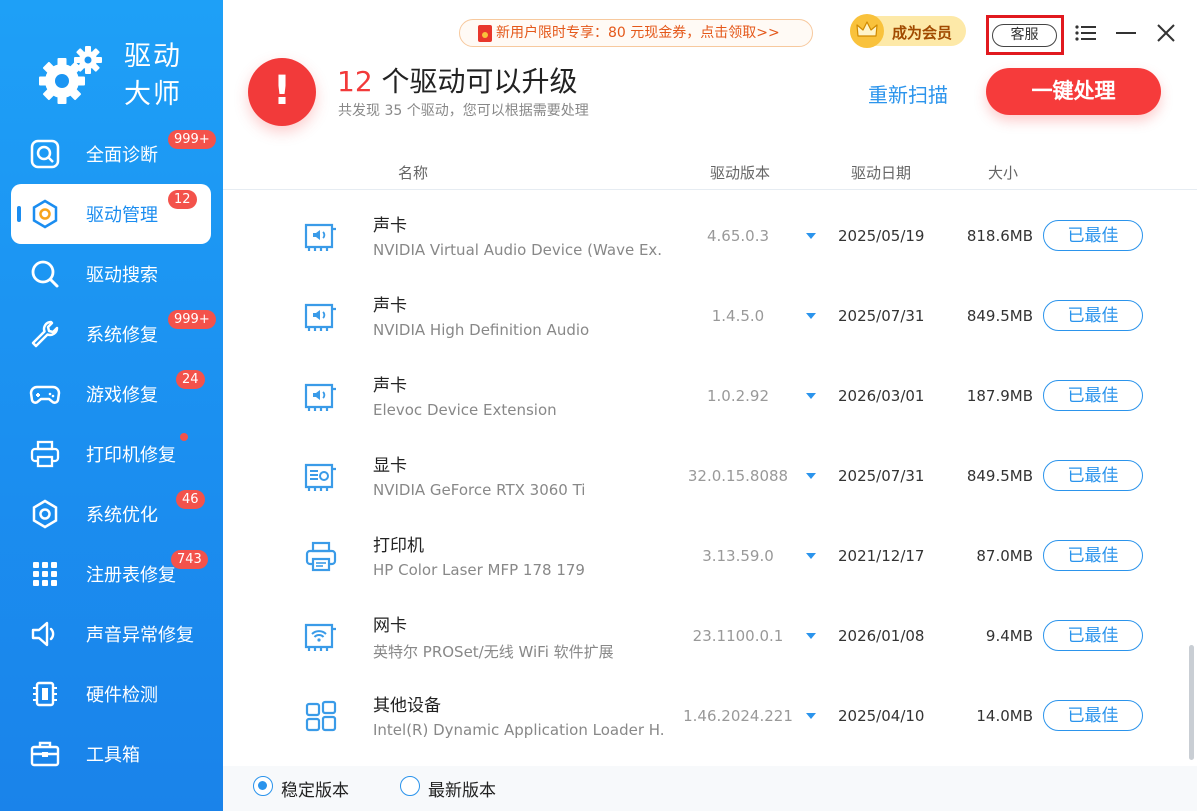 The image size is (1197, 811). I want to click on driver-size: 9.4MB, so click(1009, 636).